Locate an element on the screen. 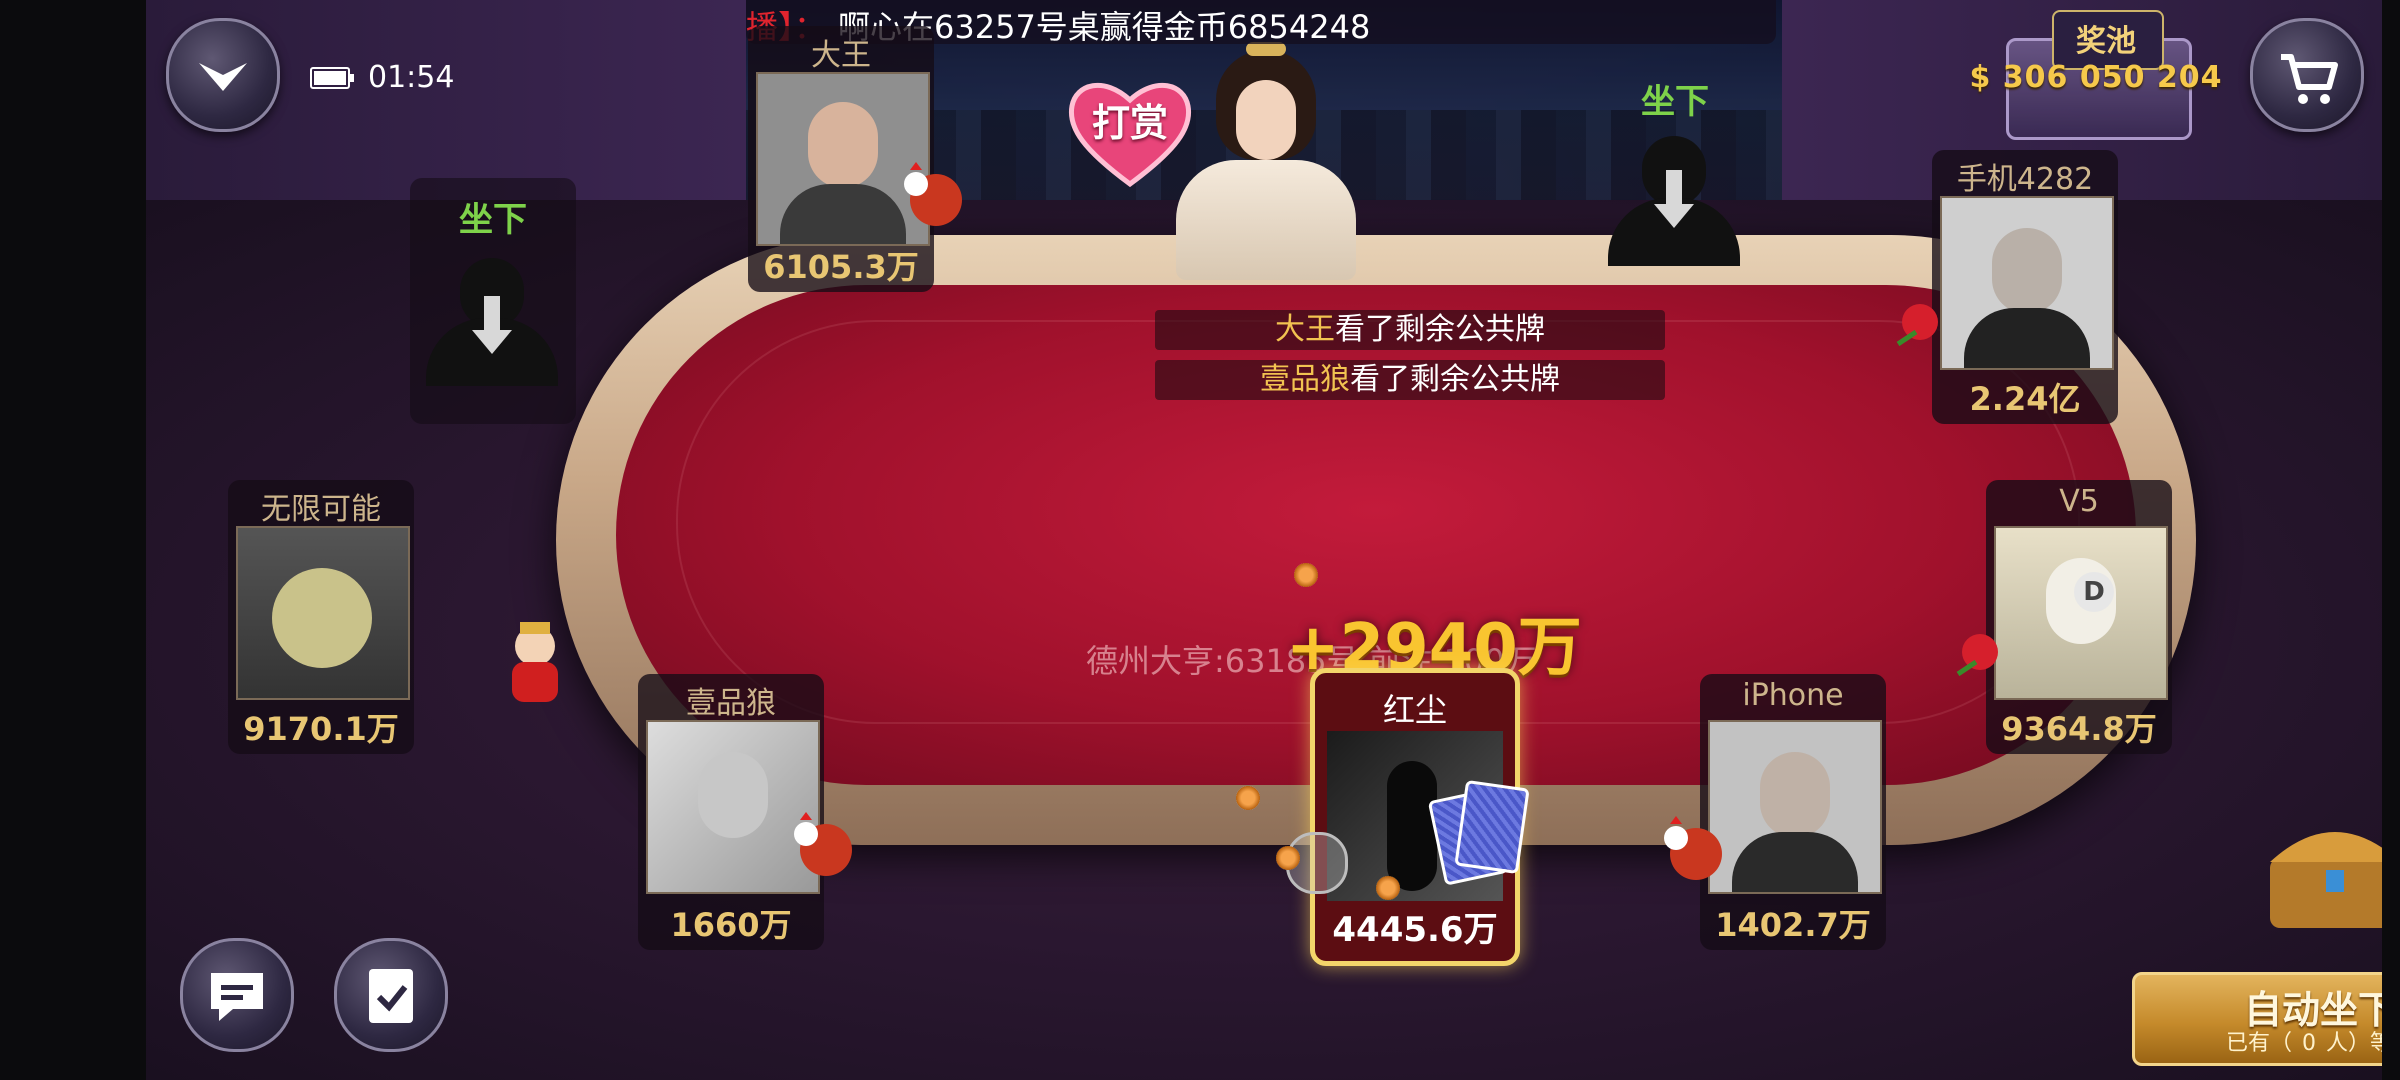 This screenshot has width=2400, height=1080. player-chips: 1402.7万 is located at coordinates (1793, 925).